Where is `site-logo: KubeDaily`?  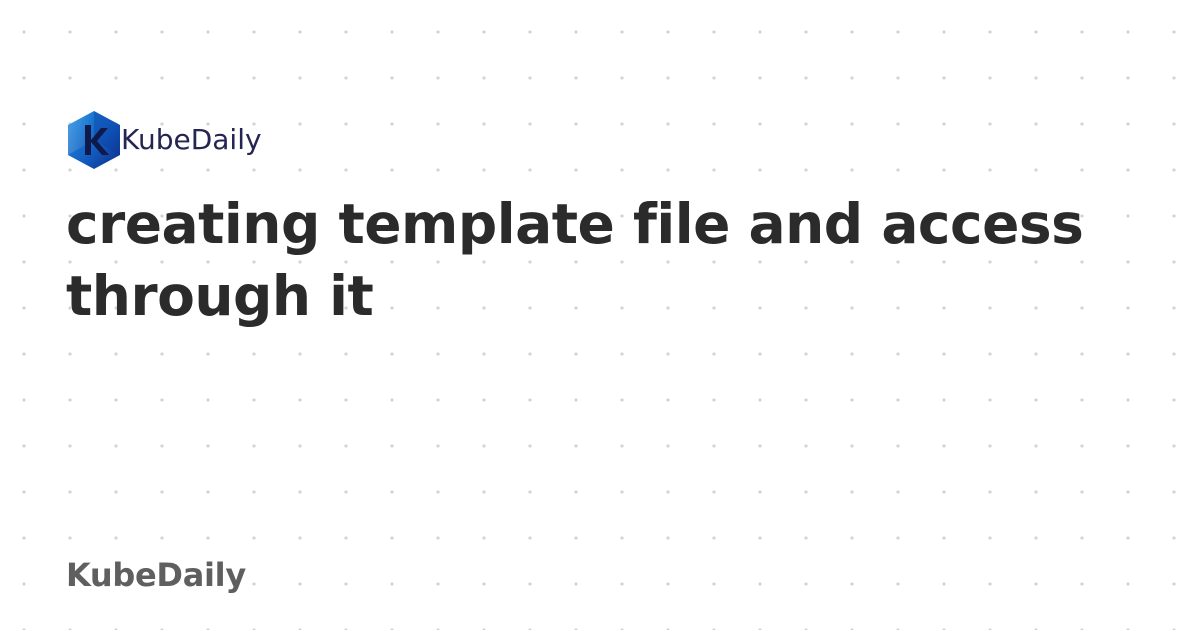
site-logo: KubeDaily is located at coordinates (163, 140).